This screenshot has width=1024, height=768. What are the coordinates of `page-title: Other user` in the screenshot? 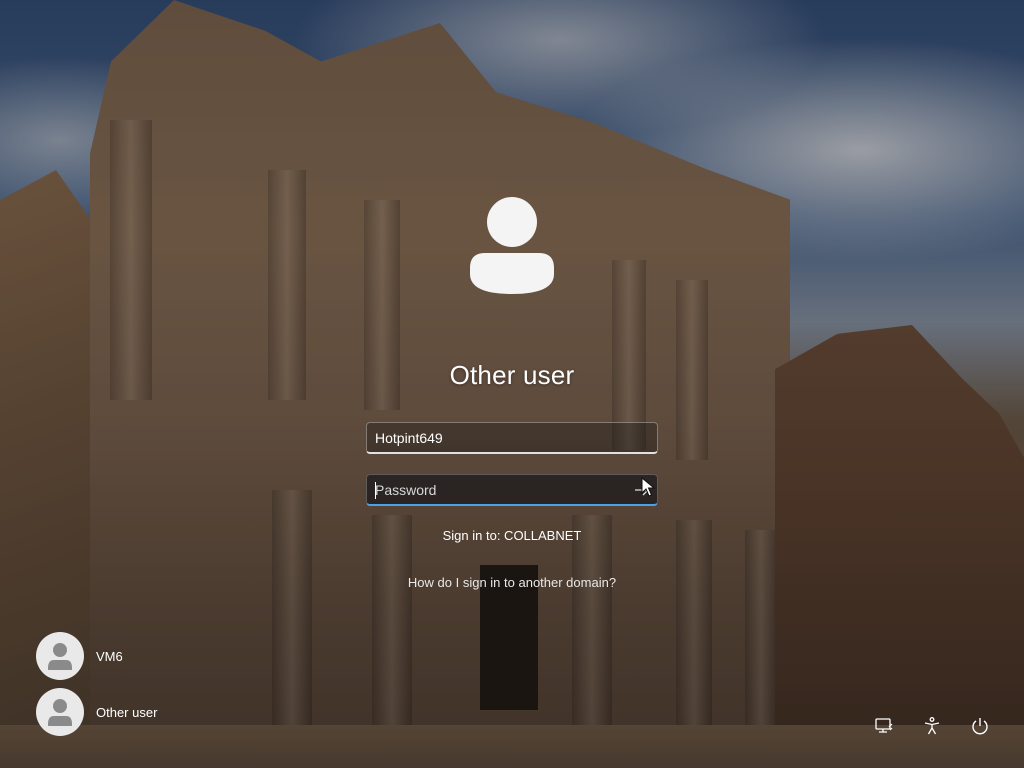 It's located at (512, 375).